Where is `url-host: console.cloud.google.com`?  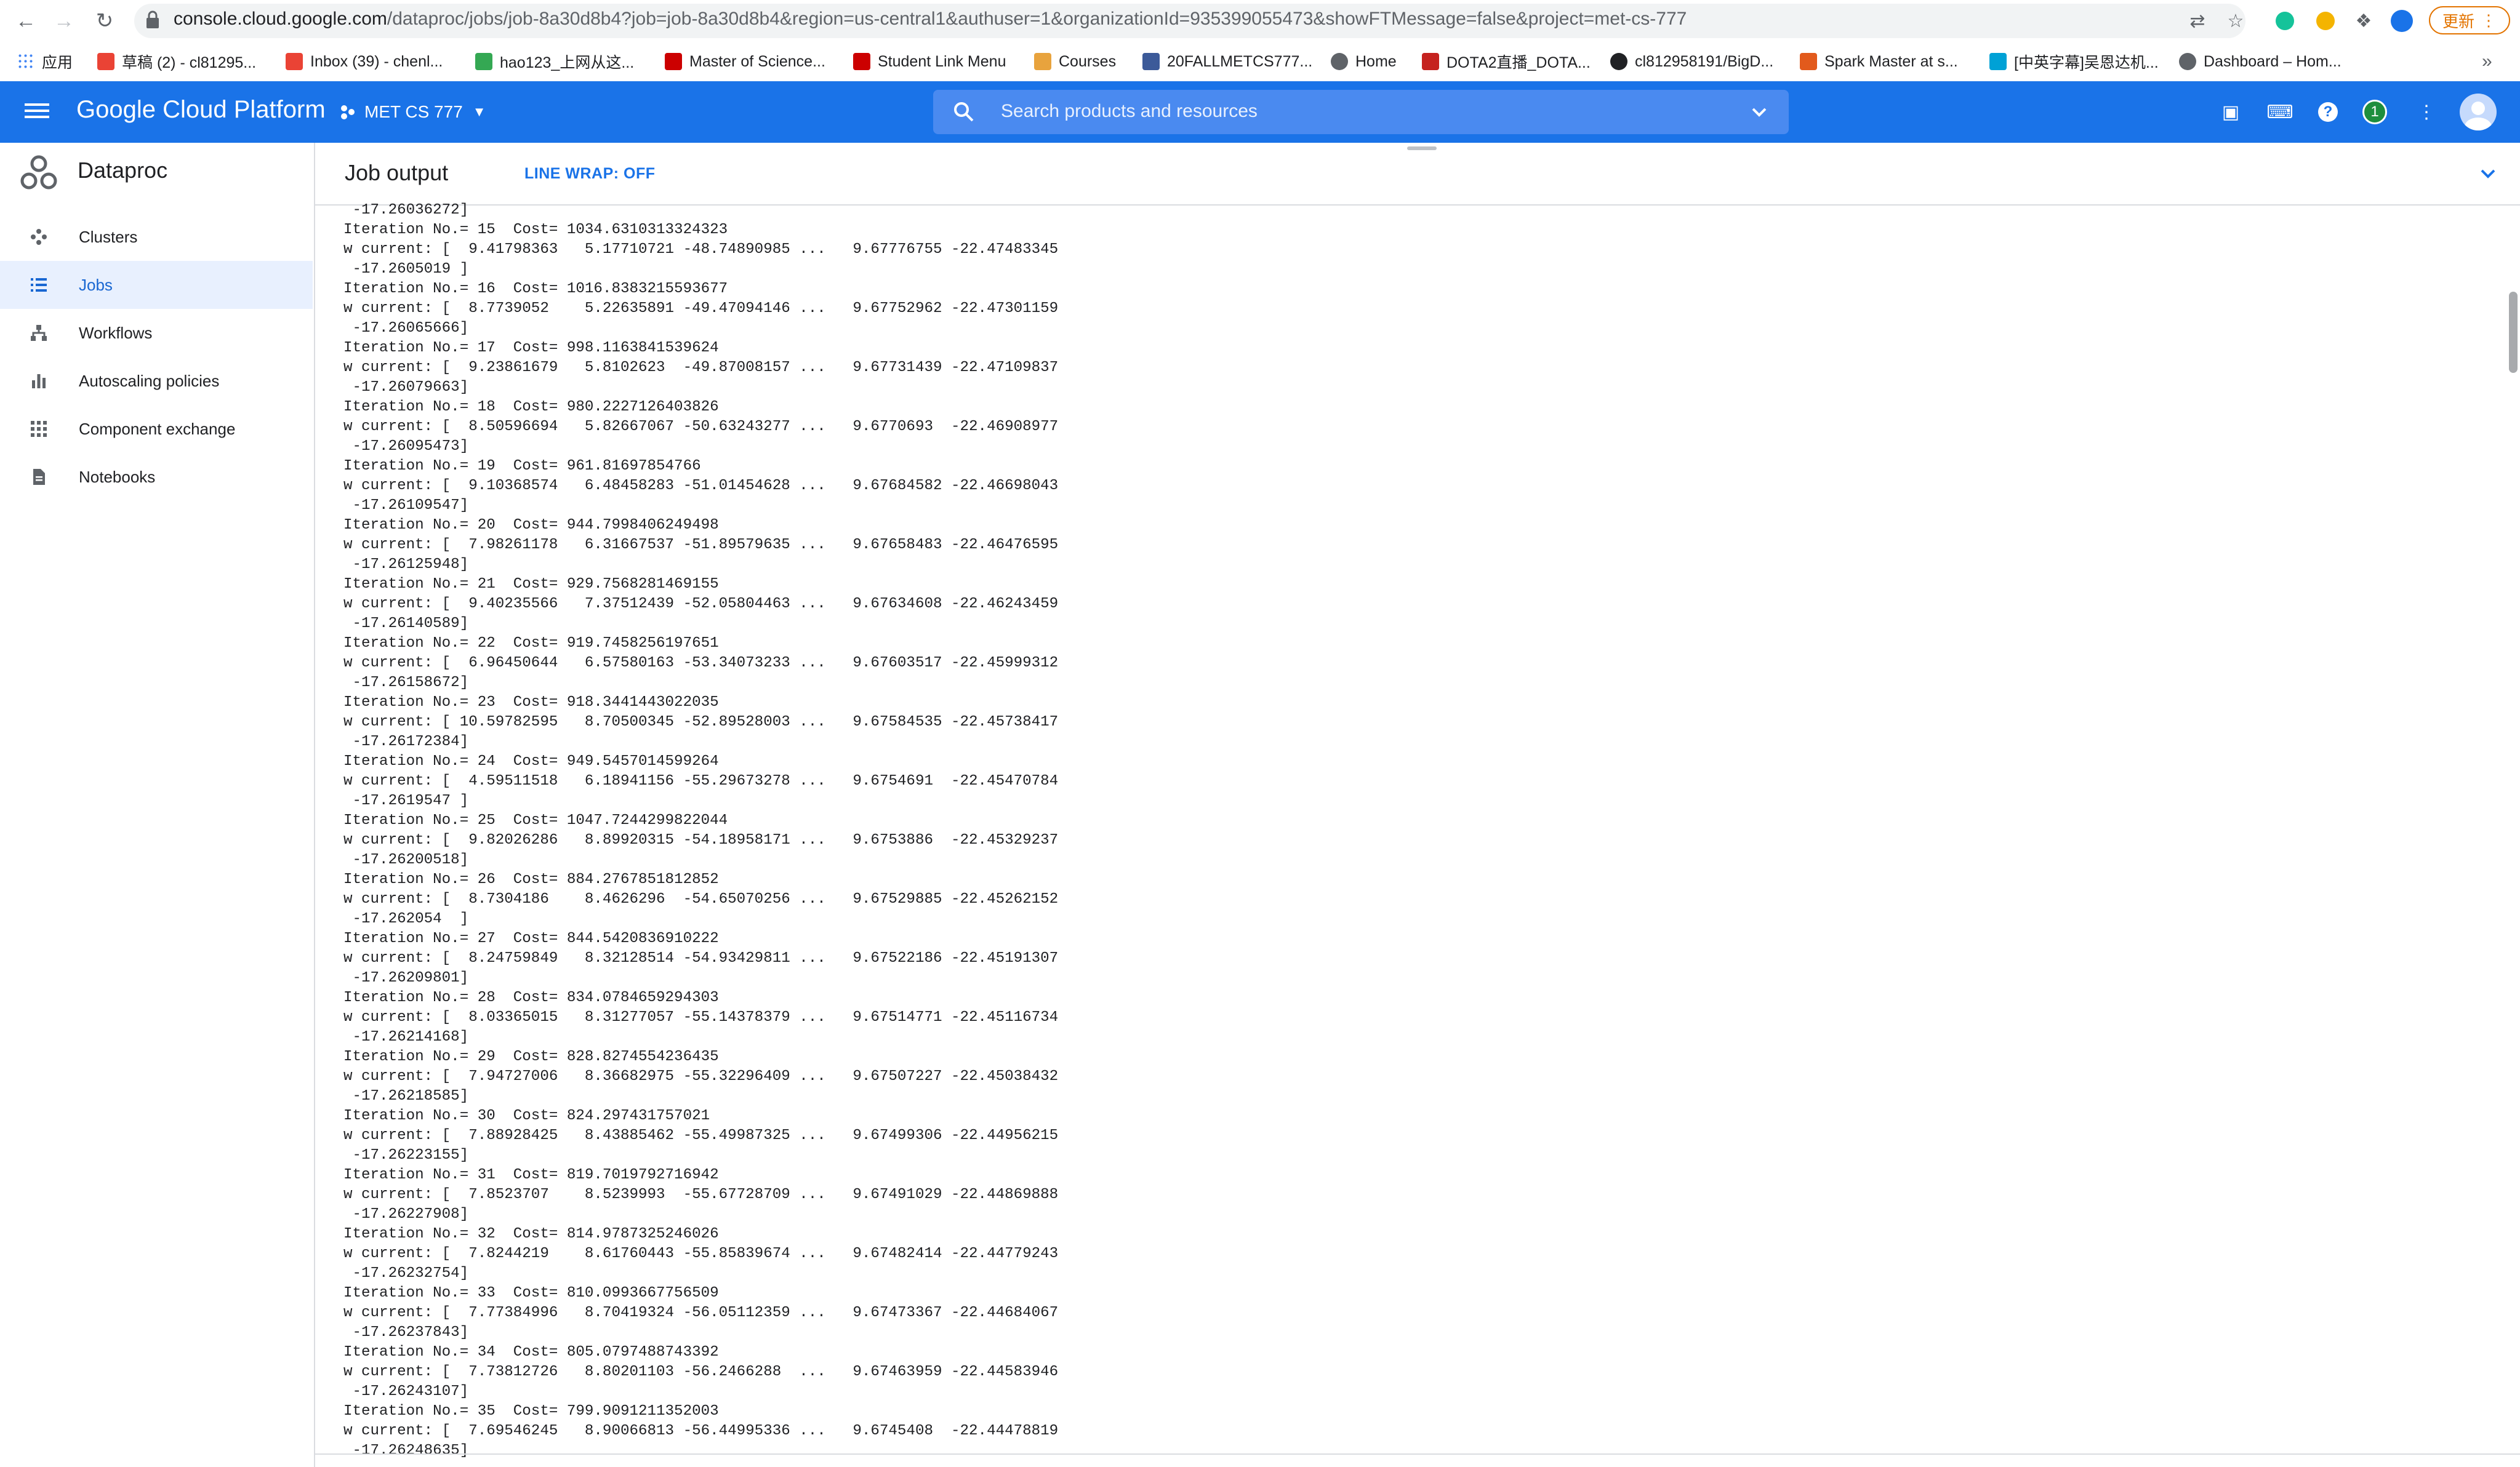 url-host: console.cloud.google.com is located at coordinates (280, 19).